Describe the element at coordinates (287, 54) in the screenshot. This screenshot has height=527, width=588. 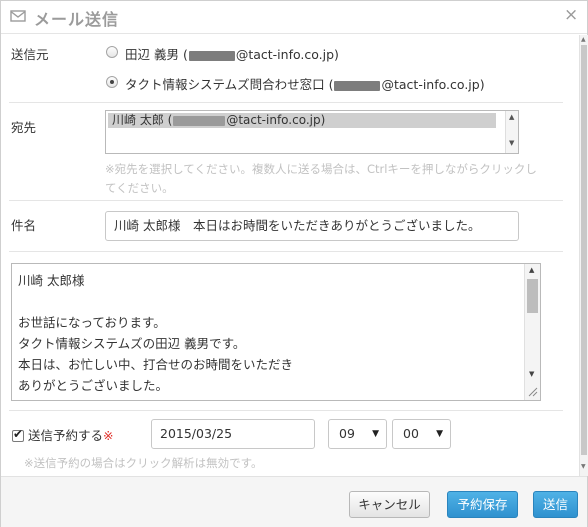
I see `sender-option-personal-domain: @tact-info.co.jp)` at that location.